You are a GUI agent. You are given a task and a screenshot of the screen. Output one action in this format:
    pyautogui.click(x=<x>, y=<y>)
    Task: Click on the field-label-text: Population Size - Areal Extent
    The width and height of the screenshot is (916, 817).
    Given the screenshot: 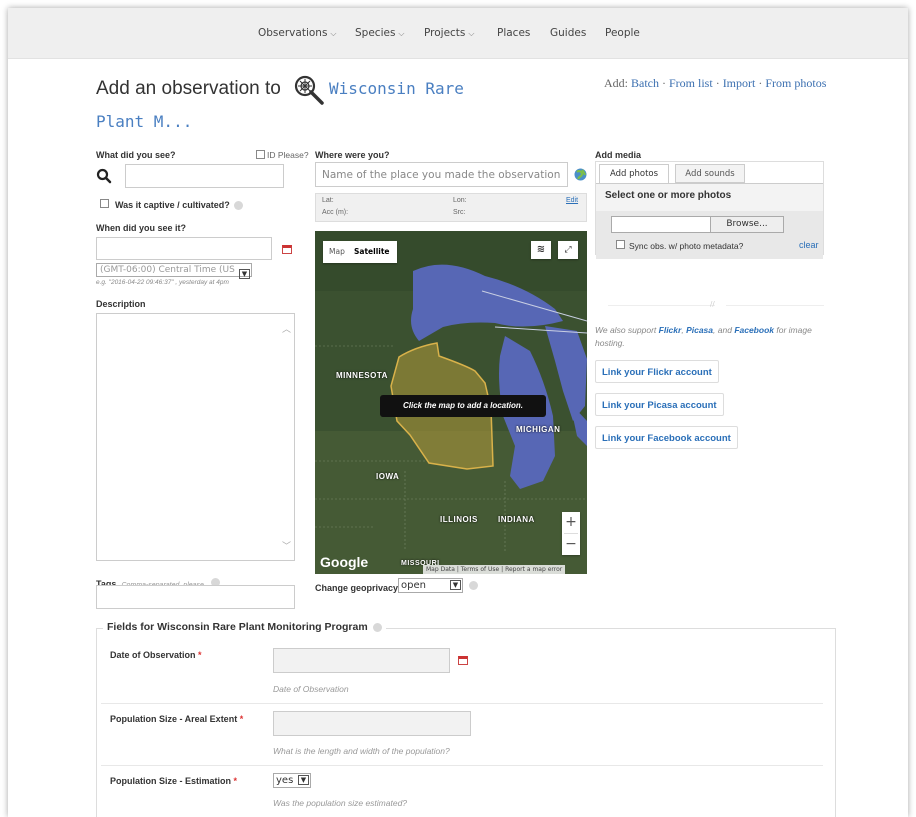 What is the action you would take?
    pyautogui.click(x=174, y=719)
    